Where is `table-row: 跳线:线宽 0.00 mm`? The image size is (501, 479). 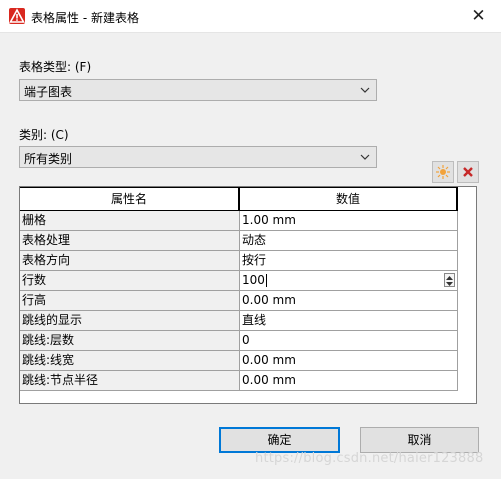 table-row: 跳线:线宽 0.00 mm is located at coordinates (239, 361).